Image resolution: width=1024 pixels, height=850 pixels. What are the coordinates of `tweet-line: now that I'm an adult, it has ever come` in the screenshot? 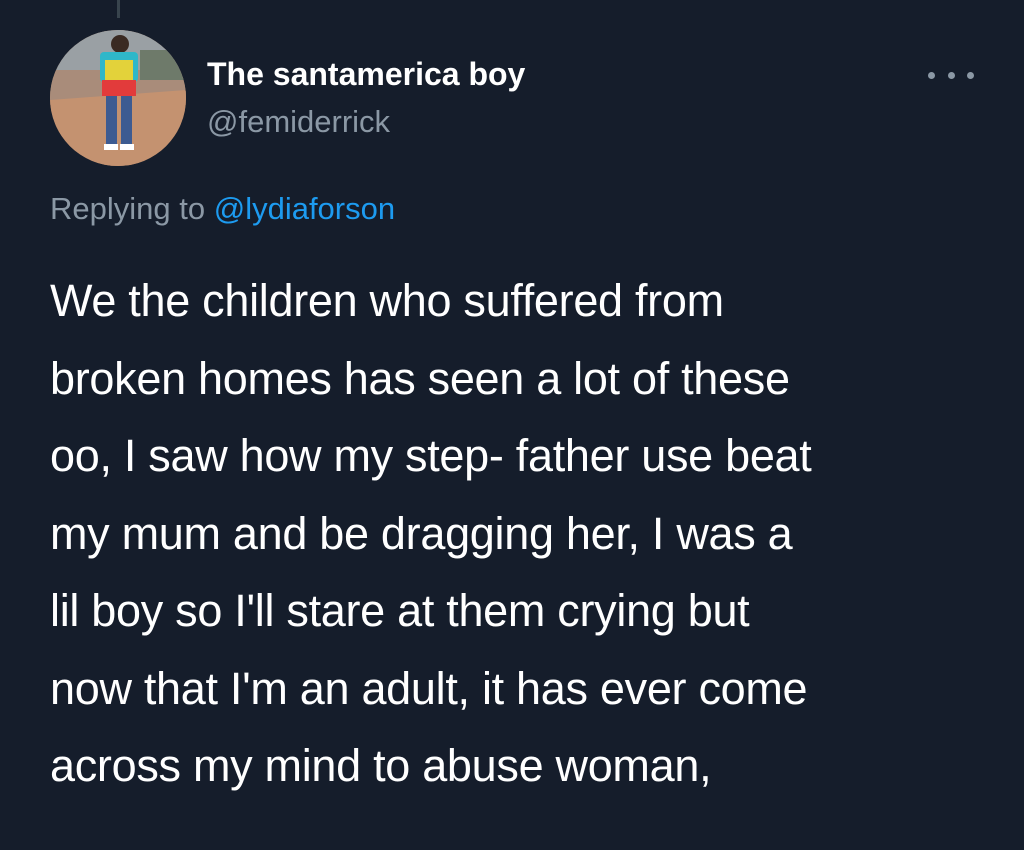 It's located at (429, 688).